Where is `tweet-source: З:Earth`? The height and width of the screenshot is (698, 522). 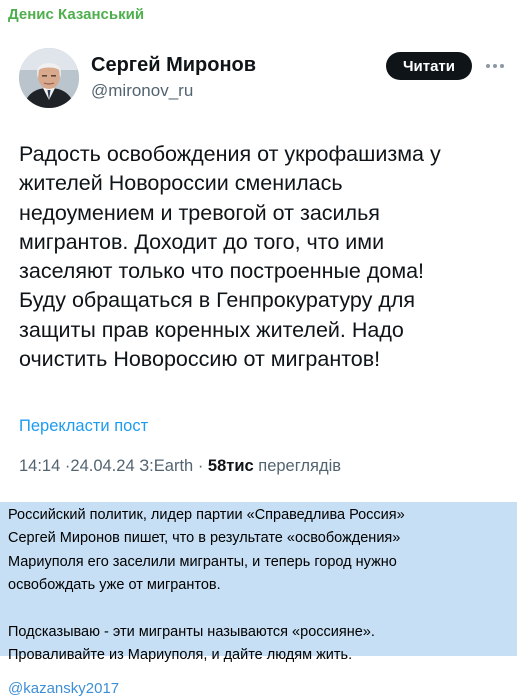
tweet-source: З:Earth is located at coordinates (166, 466).